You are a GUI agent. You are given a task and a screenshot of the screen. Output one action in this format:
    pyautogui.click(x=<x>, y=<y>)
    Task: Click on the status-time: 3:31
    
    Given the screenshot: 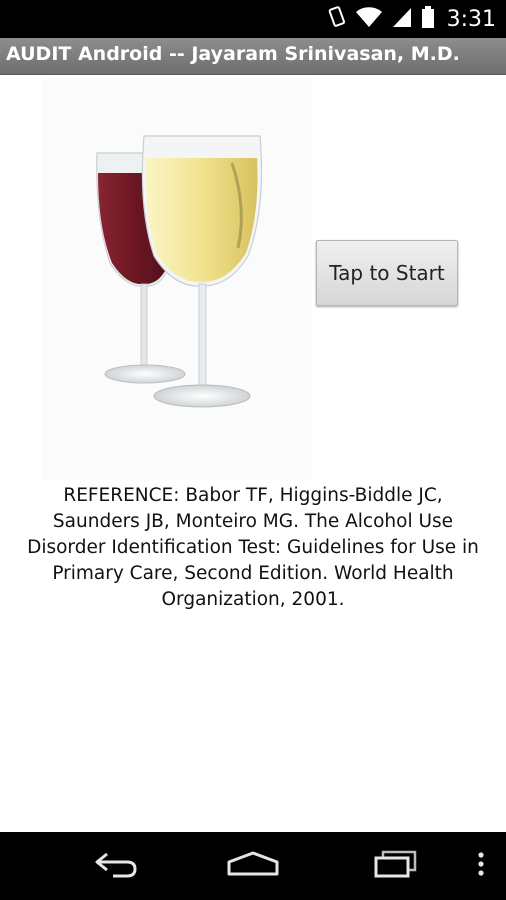 What is the action you would take?
    pyautogui.click(x=471, y=19)
    